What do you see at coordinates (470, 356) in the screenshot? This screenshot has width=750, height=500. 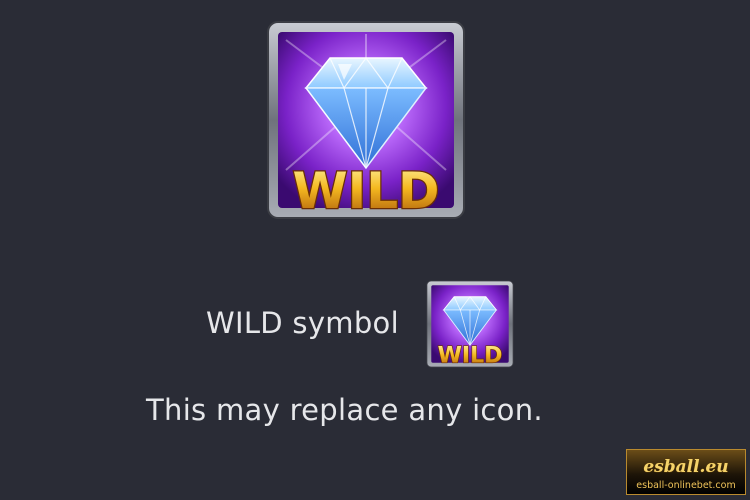 I see `wild-text-small: WILD` at bounding box center [470, 356].